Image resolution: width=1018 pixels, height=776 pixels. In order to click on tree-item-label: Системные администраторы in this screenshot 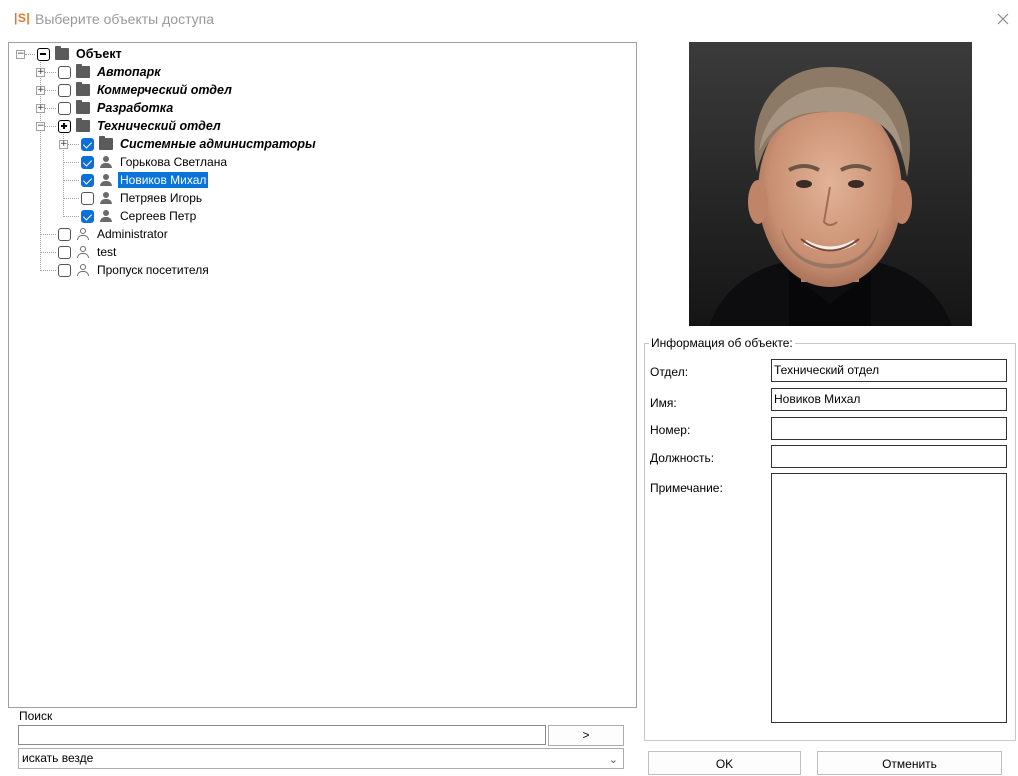, I will do `click(218, 144)`.